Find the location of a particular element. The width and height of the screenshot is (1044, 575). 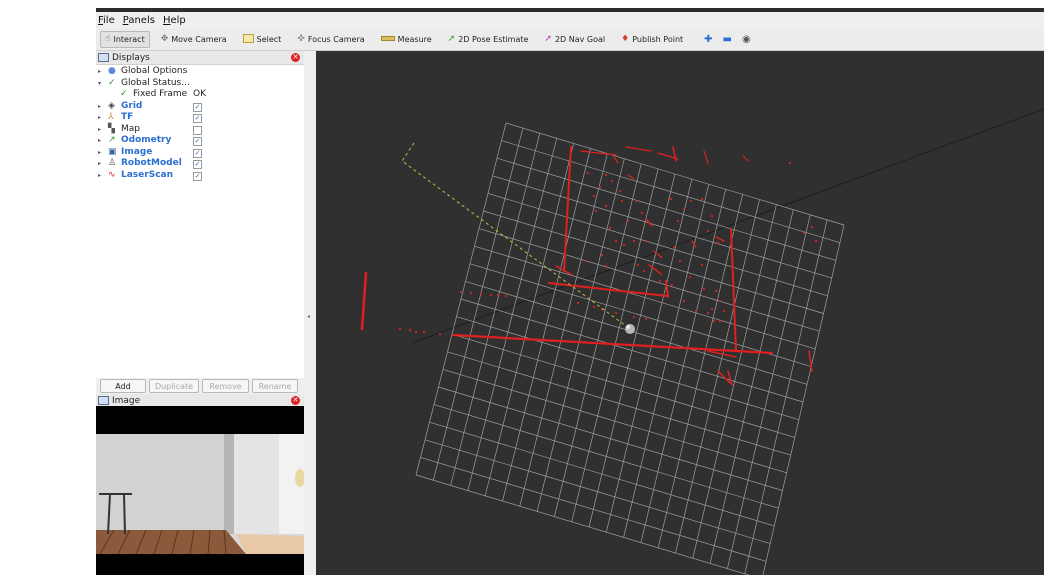

publish-point-tool-button: ♦ Publish Point is located at coordinates (652, 39).